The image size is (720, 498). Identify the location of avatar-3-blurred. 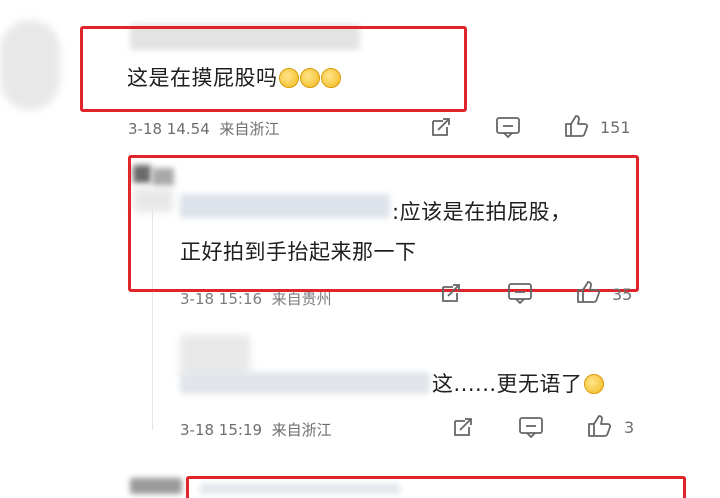
(215, 355).